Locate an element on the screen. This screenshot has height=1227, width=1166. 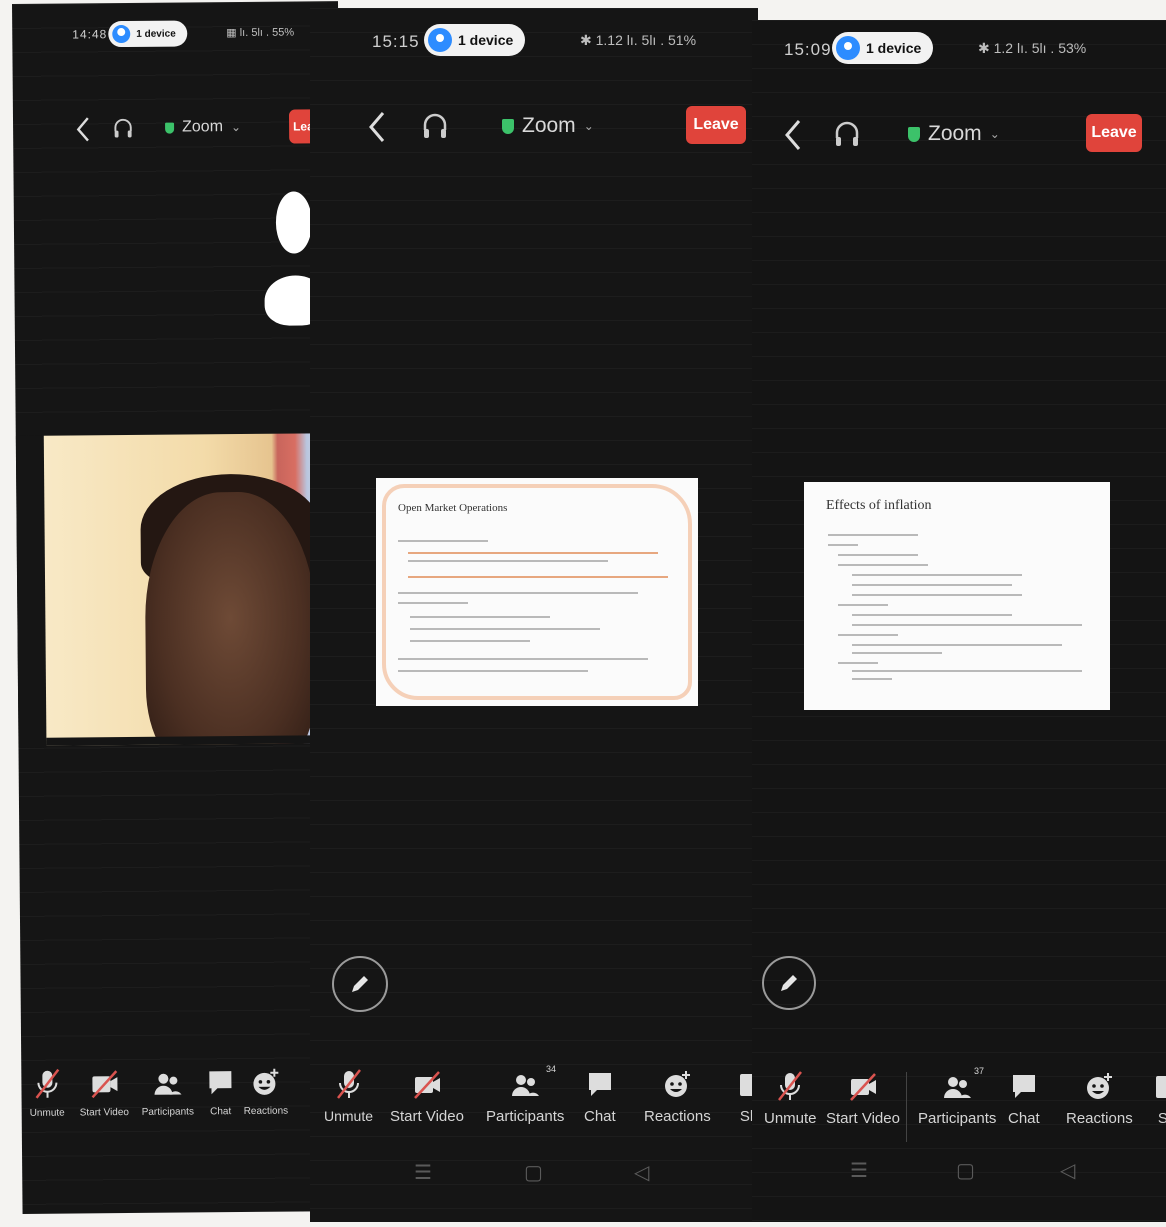
status-indicators: ✱ 1.12 lı. 5lı . 51% is located at coordinates (638, 40).